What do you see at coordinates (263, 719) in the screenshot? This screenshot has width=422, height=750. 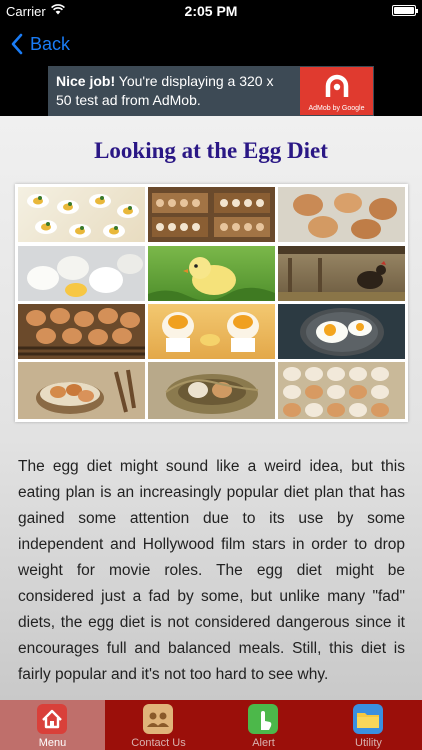 I see `hand-tap-icon` at bounding box center [263, 719].